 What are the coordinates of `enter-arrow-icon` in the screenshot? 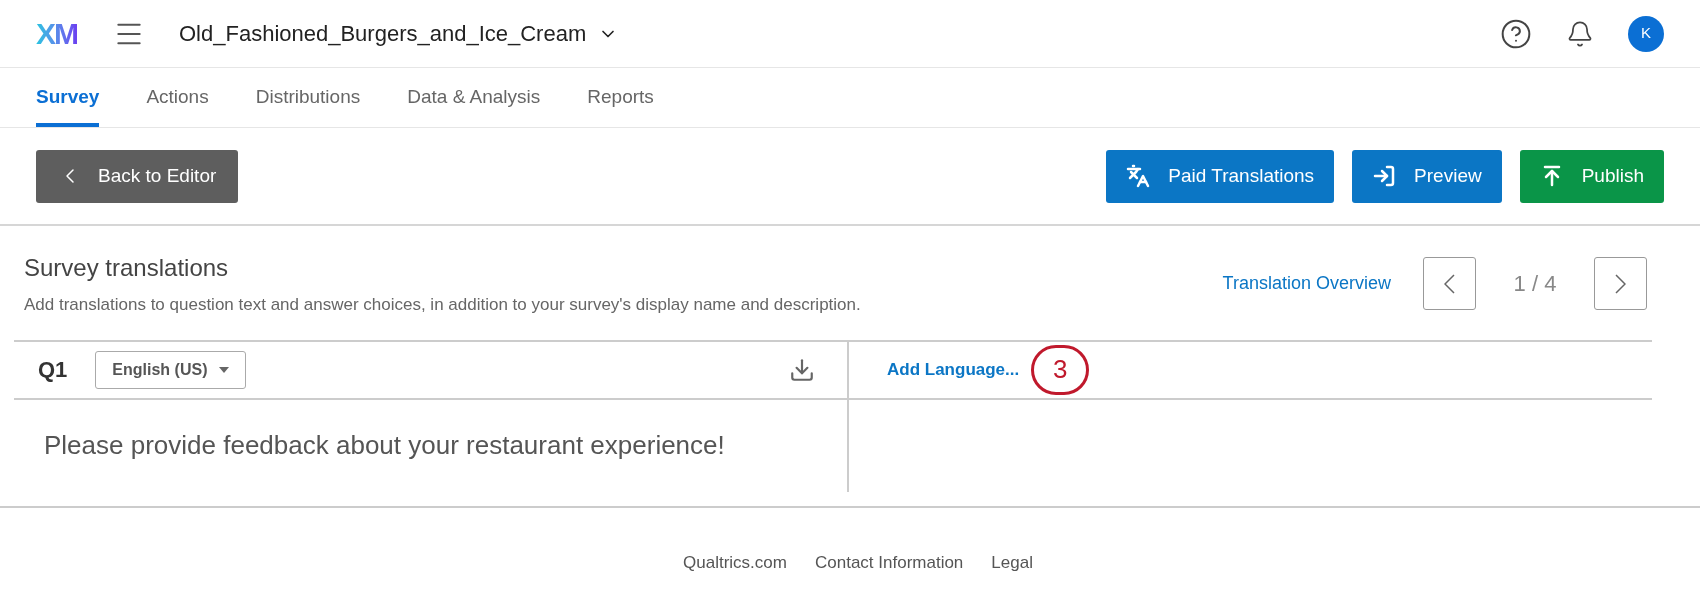 It's located at (1384, 176).